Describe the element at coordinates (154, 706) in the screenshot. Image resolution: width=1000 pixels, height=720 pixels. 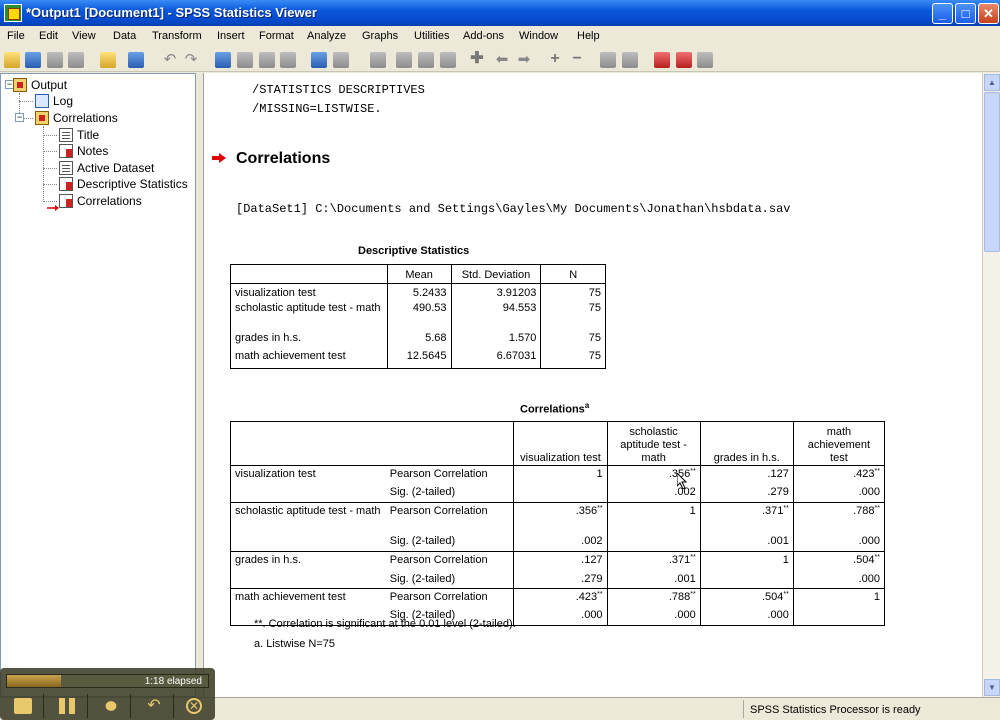
I see `undo-recording-icon: ↶` at that location.